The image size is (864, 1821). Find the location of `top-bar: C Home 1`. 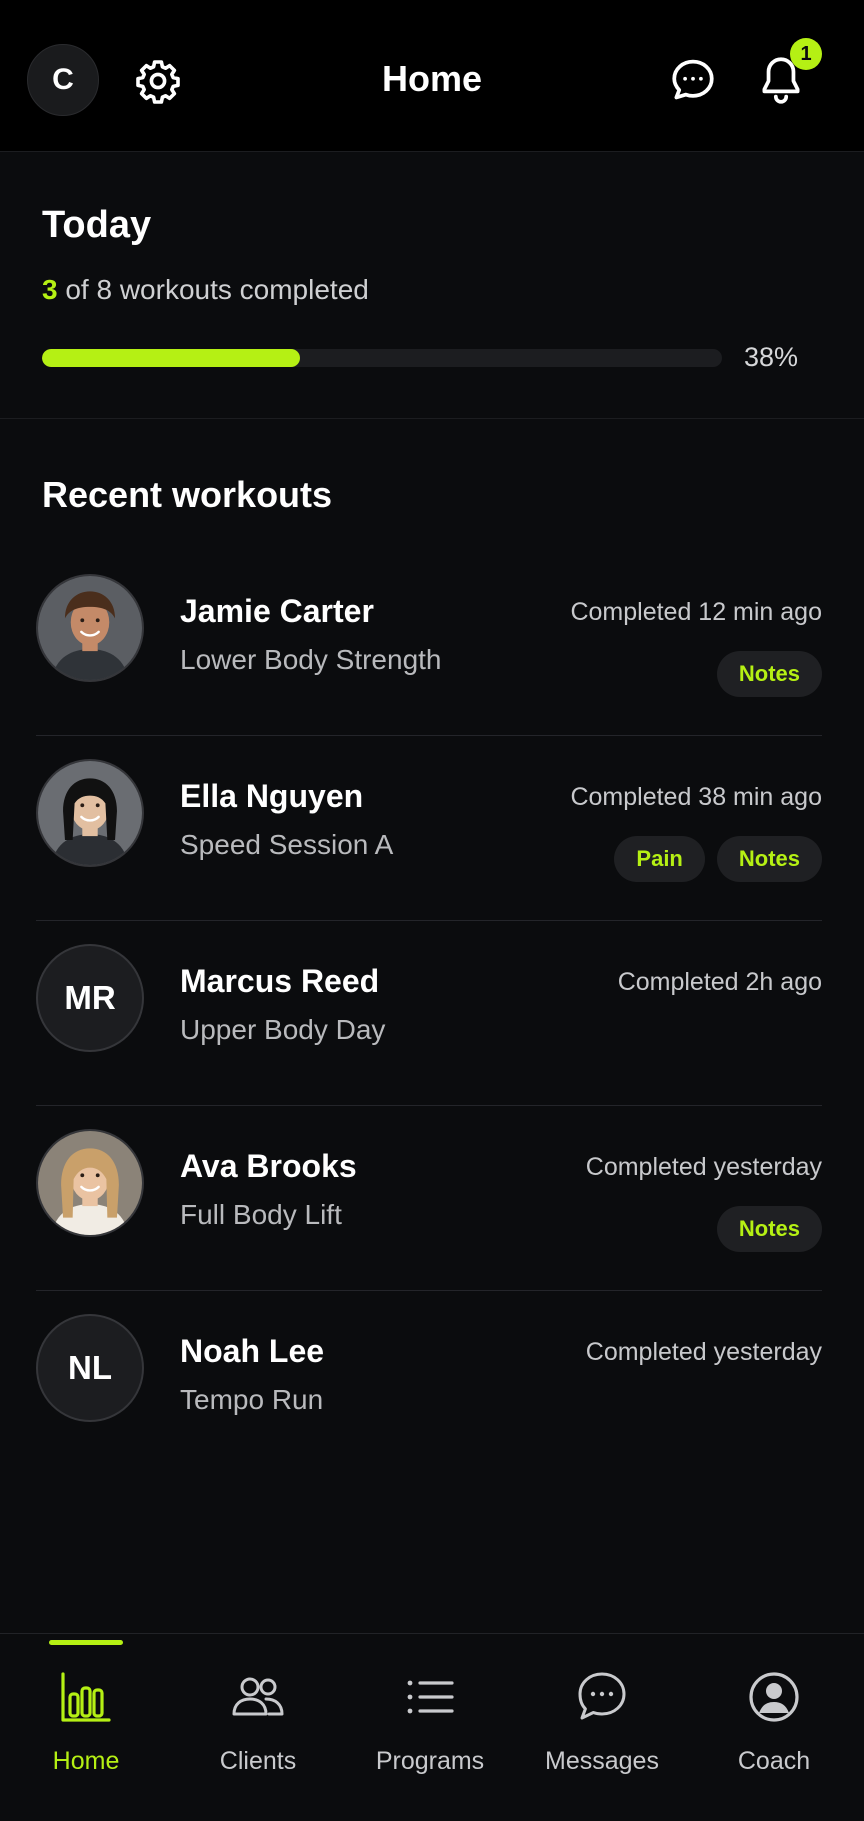

top-bar: C Home 1 is located at coordinates (432, 76).